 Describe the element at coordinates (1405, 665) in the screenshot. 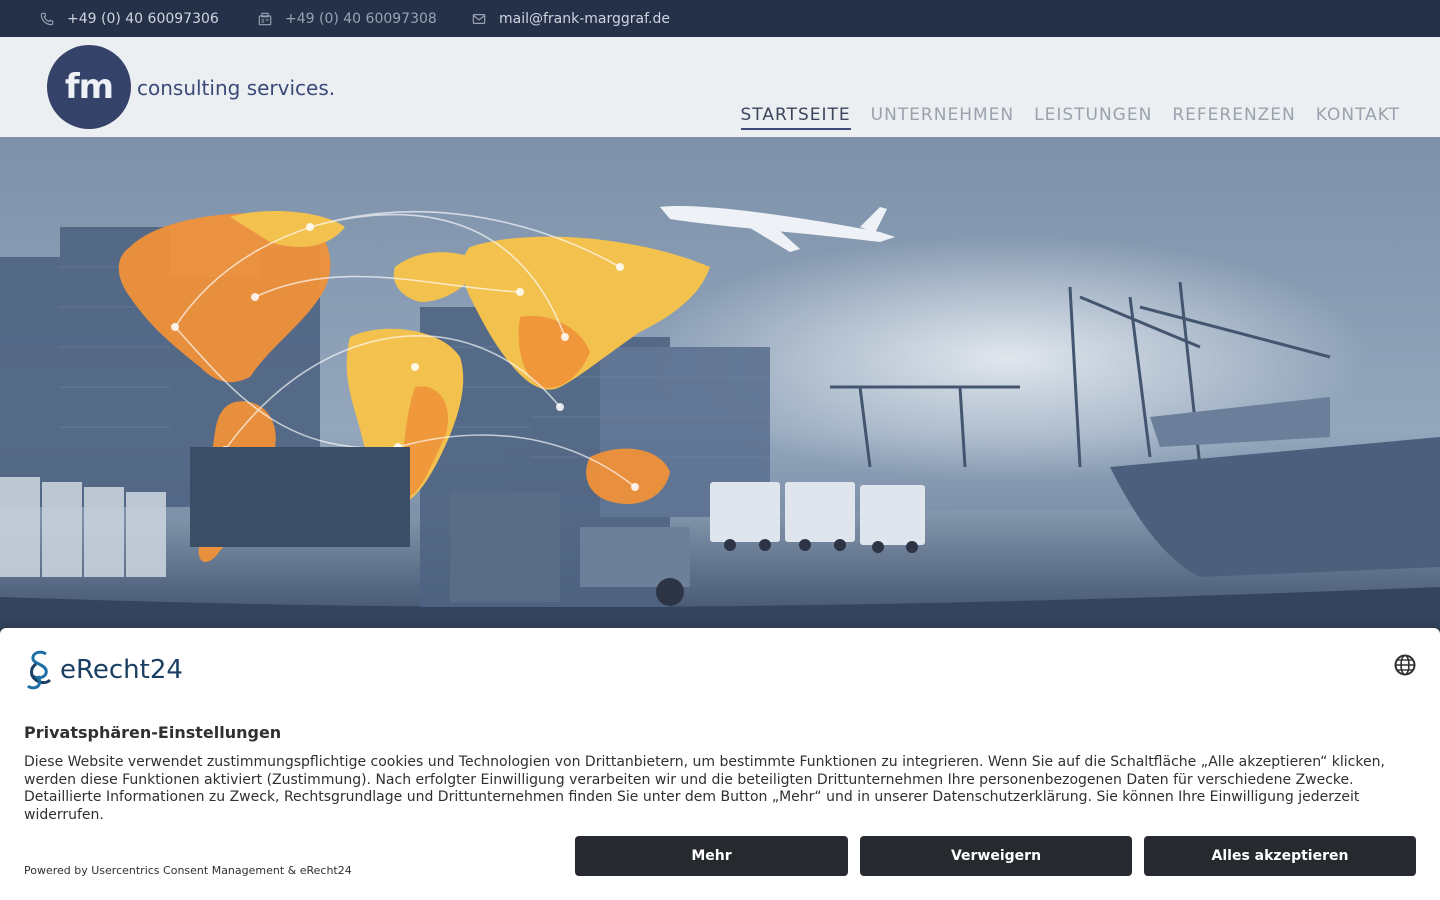

I see `globe-icon` at that location.